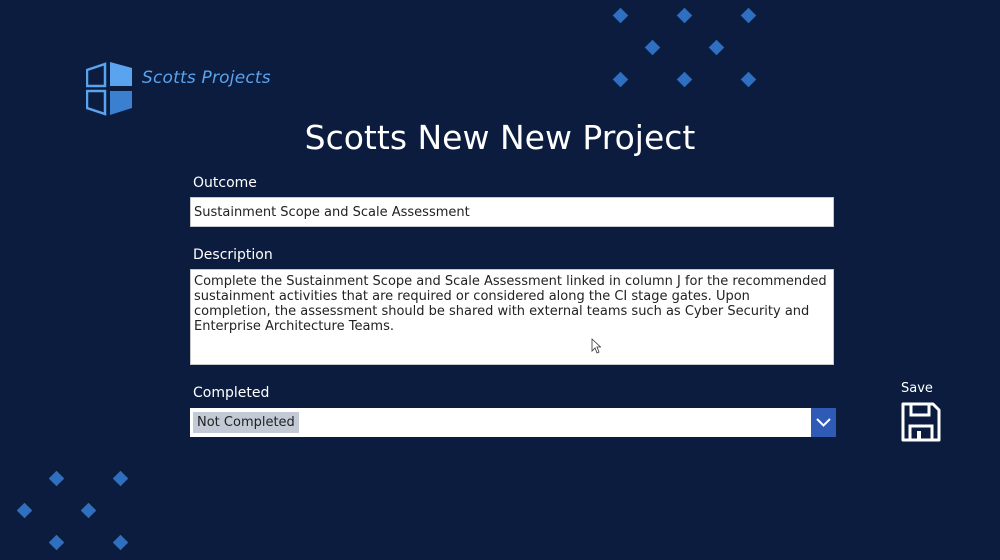 This screenshot has width=1000, height=560. What do you see at coordinates (596, 346) in the screenshot?
I see `mouse-cursor-icon` at bounding box center [596, 346].